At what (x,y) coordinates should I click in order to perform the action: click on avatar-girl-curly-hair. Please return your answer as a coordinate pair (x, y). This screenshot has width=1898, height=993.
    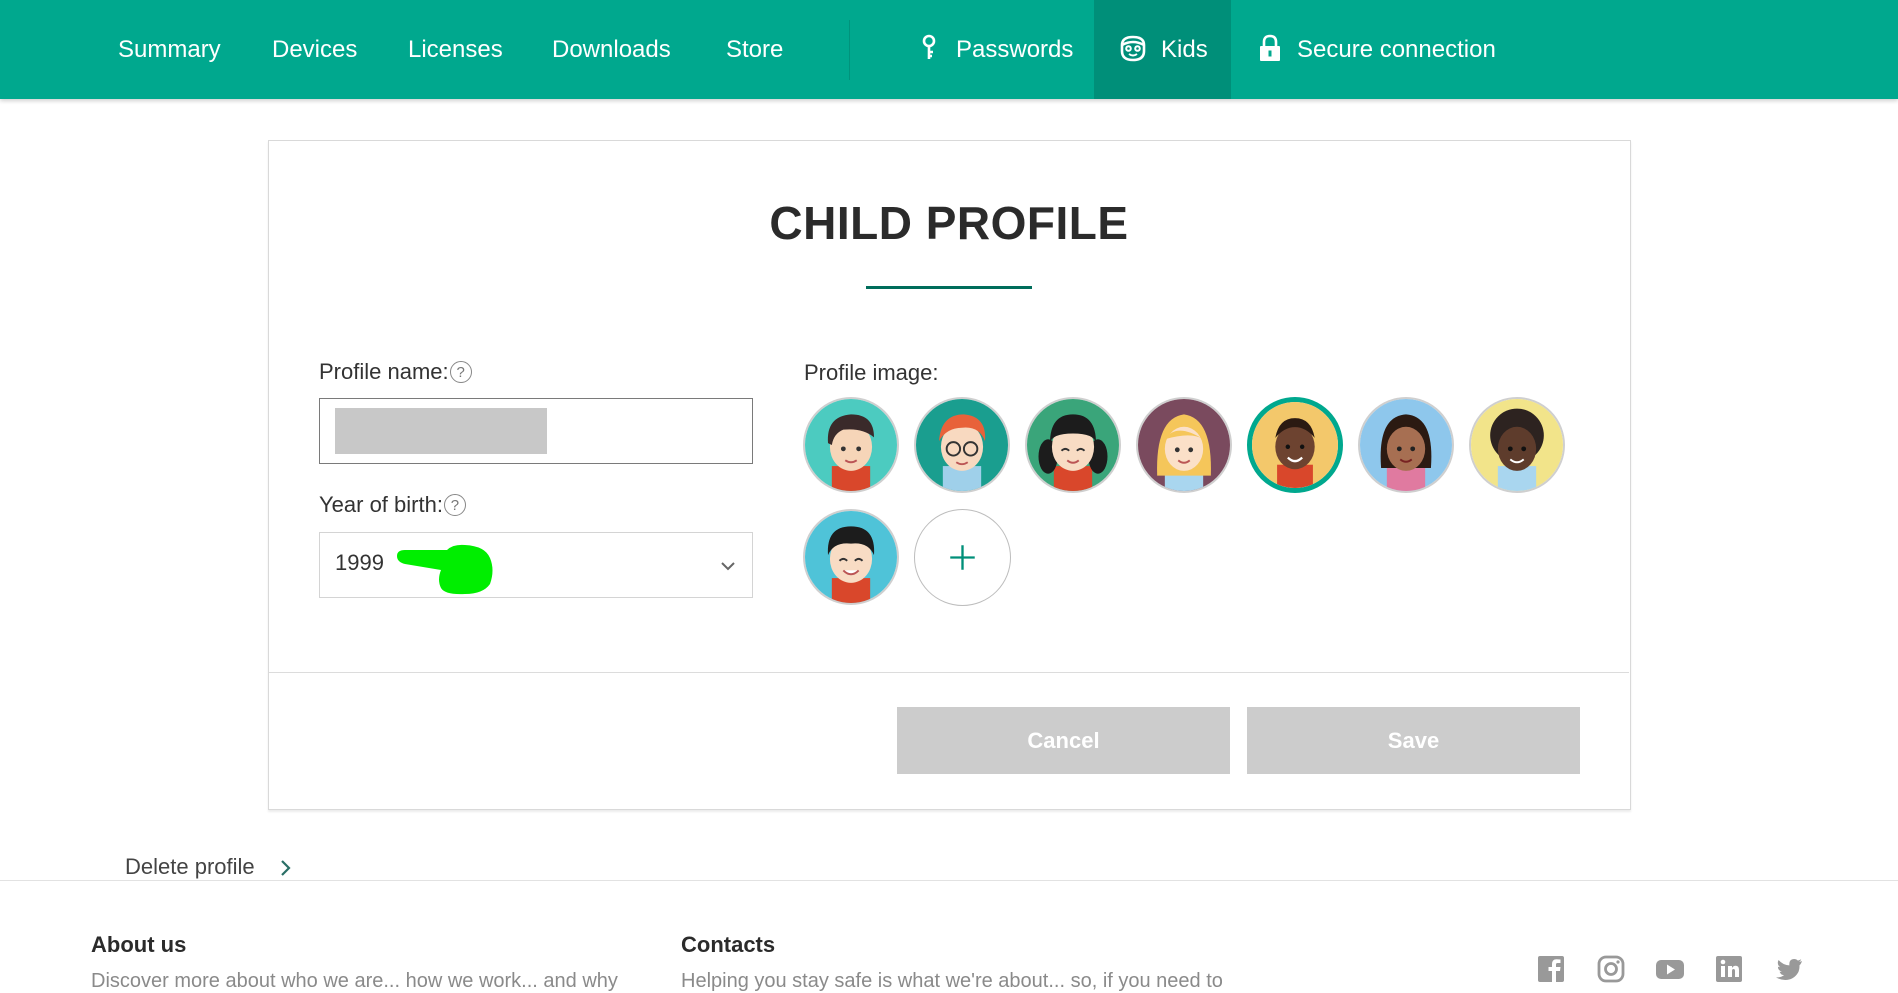
    Looking at the image, I should click on (1517, 445).